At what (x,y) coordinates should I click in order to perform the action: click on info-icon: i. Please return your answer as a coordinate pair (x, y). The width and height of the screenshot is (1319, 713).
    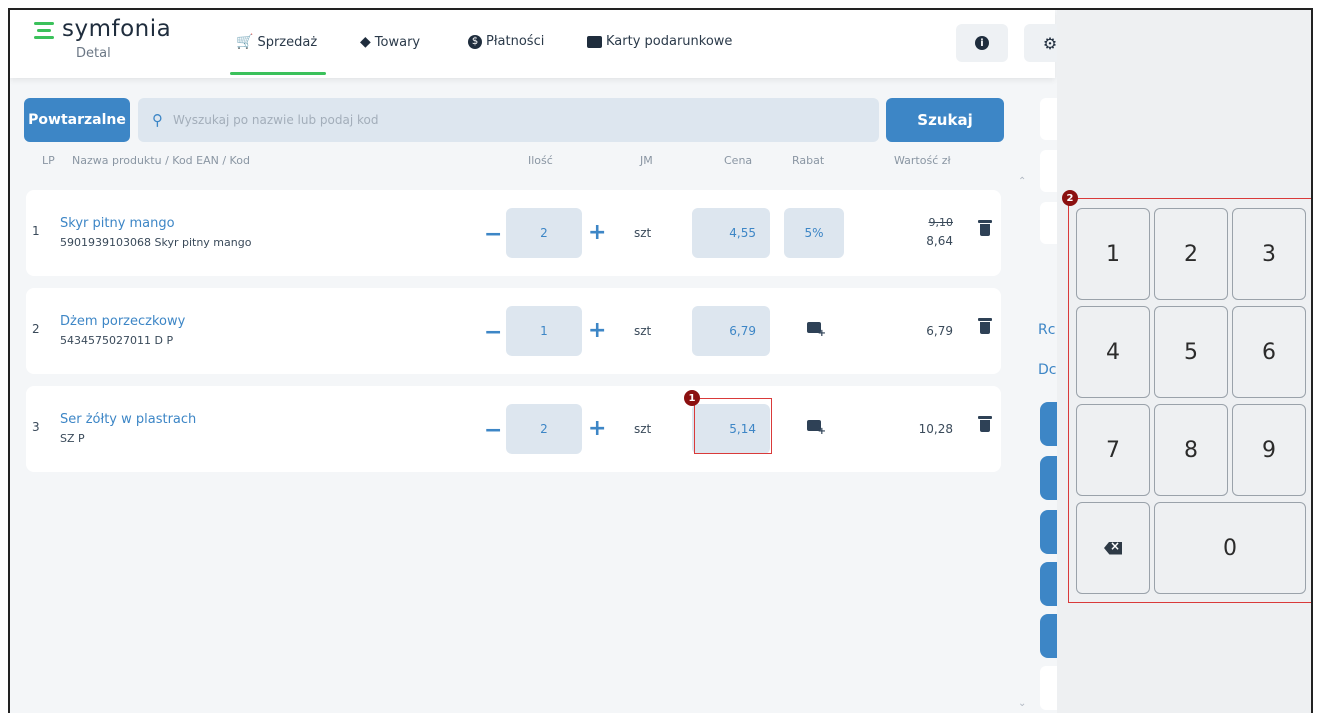
    Looking at the image, I should click on (982, 43).